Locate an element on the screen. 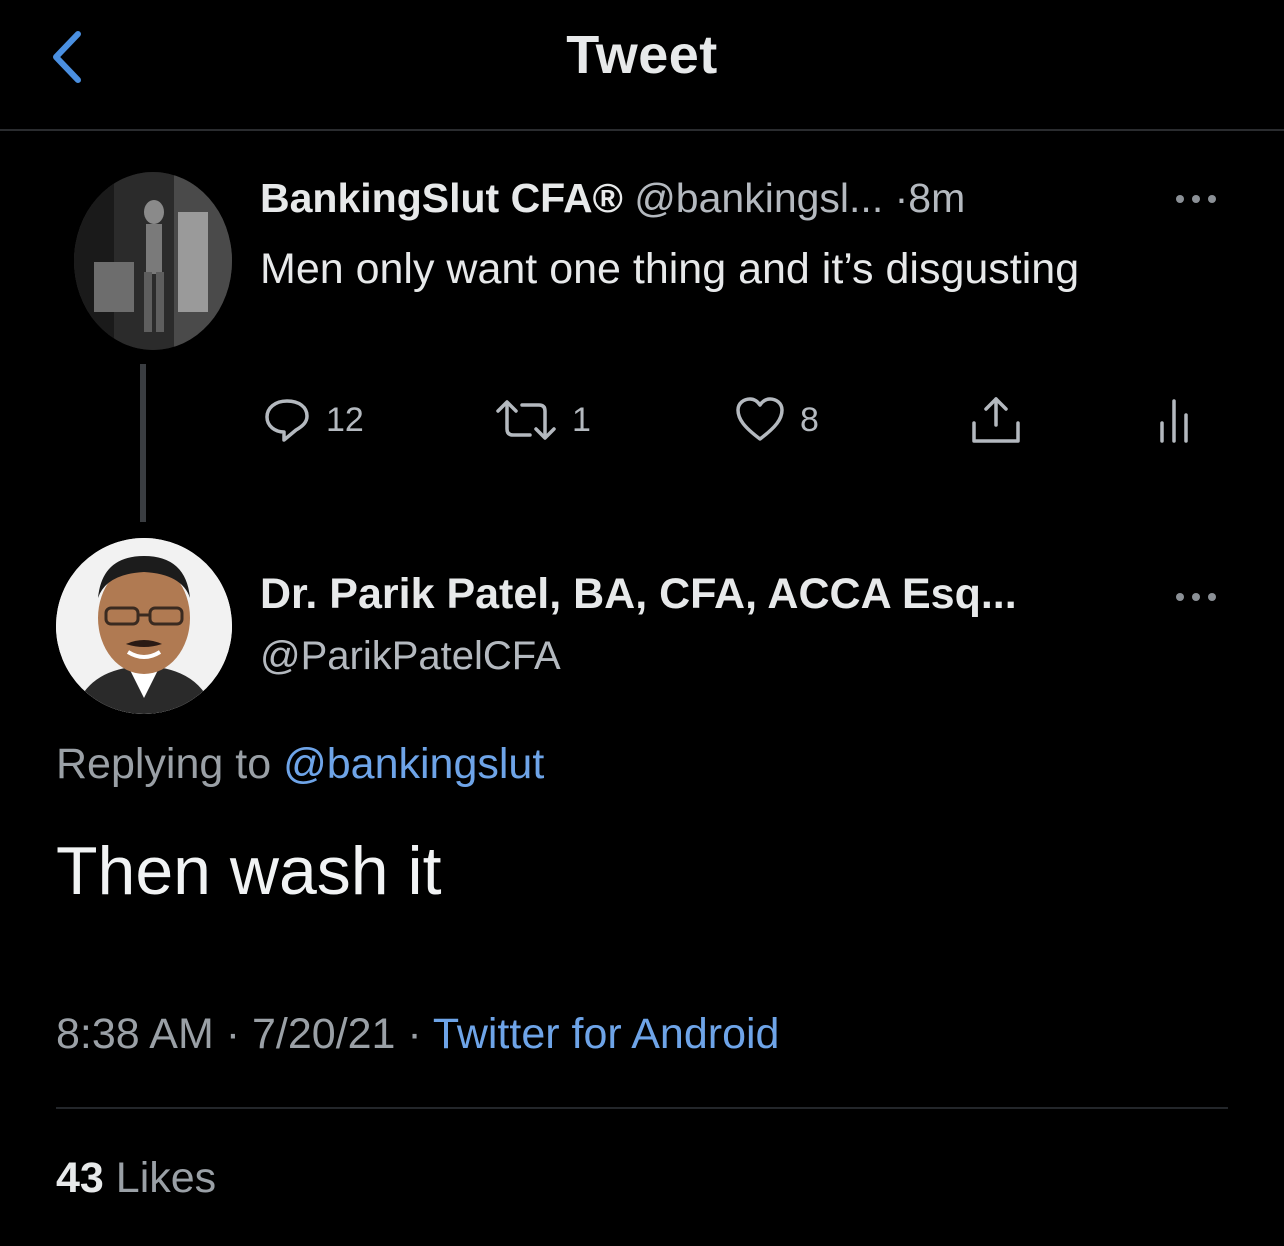 The image size is (1284, 1246). heart-icon is located at coordinates (760, 420).